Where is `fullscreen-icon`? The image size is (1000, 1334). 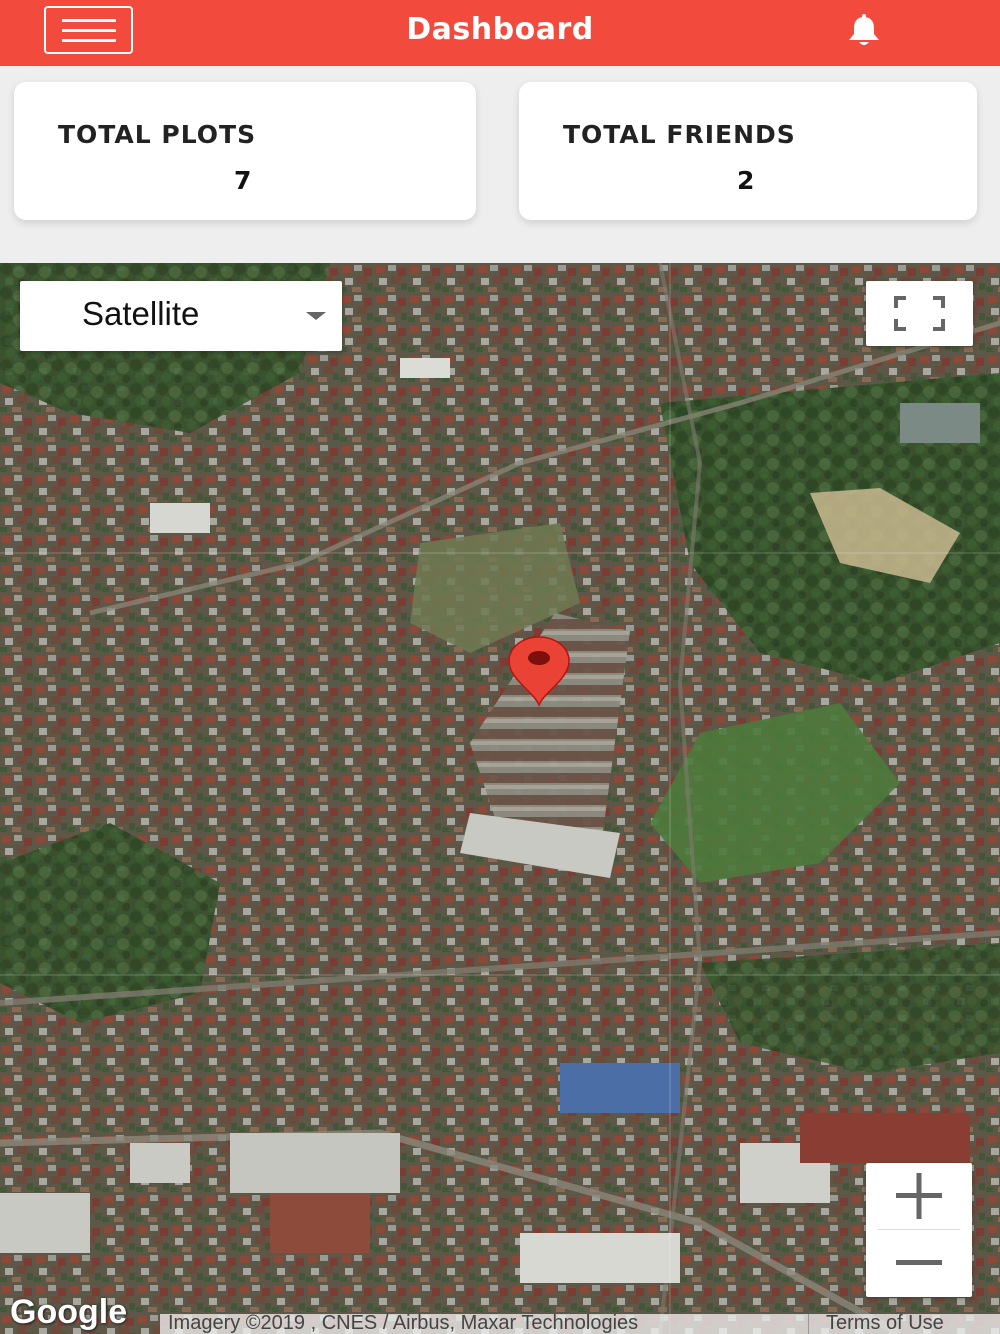
fullscreen-icon is located at coordinates (919, 313).